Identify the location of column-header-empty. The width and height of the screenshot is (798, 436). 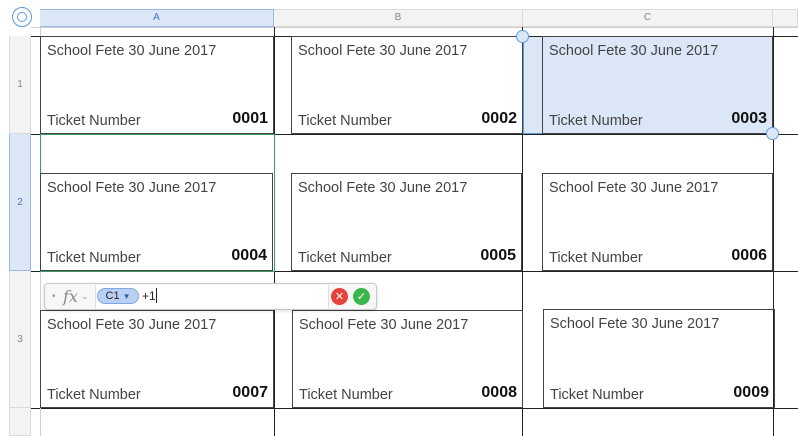
(785, 18).